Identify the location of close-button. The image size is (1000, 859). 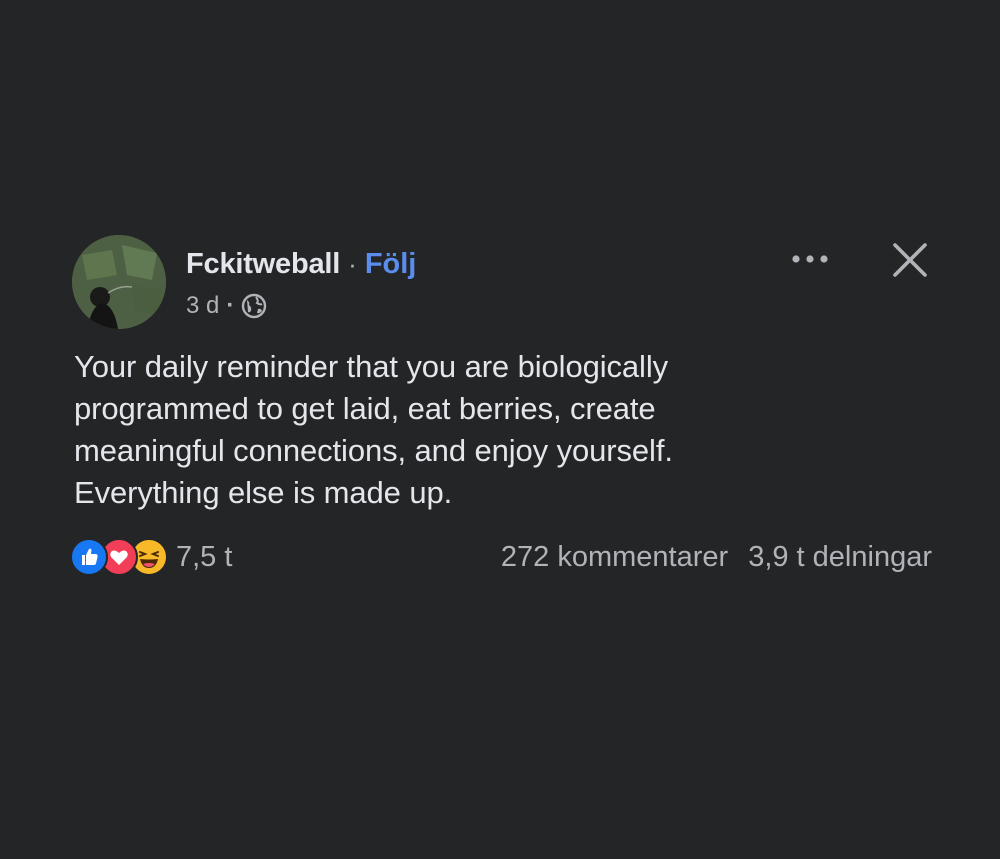
(910, 260).